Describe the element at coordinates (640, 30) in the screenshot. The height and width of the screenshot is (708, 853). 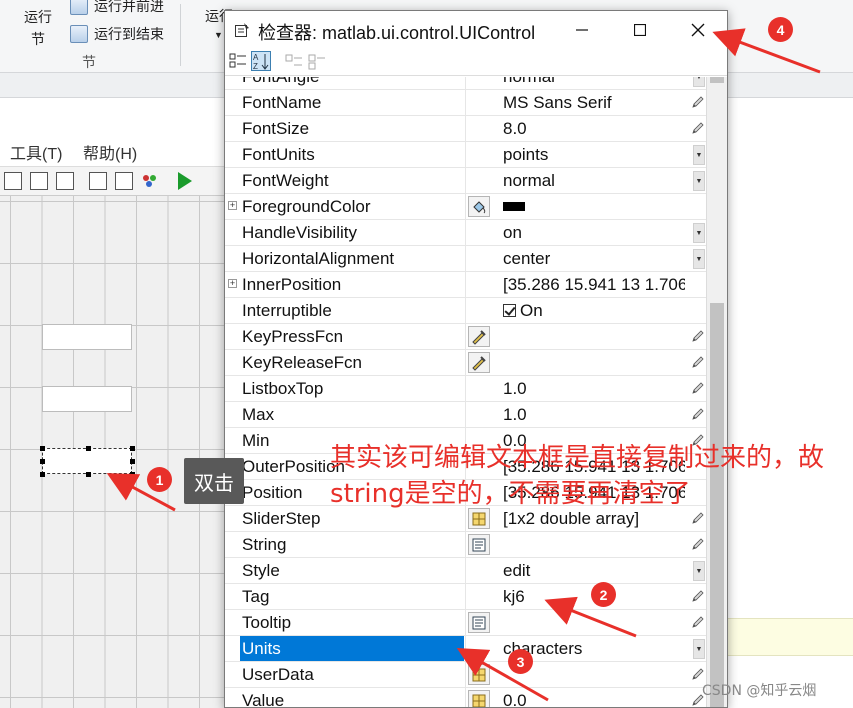
I see `maximize-button` at that location.